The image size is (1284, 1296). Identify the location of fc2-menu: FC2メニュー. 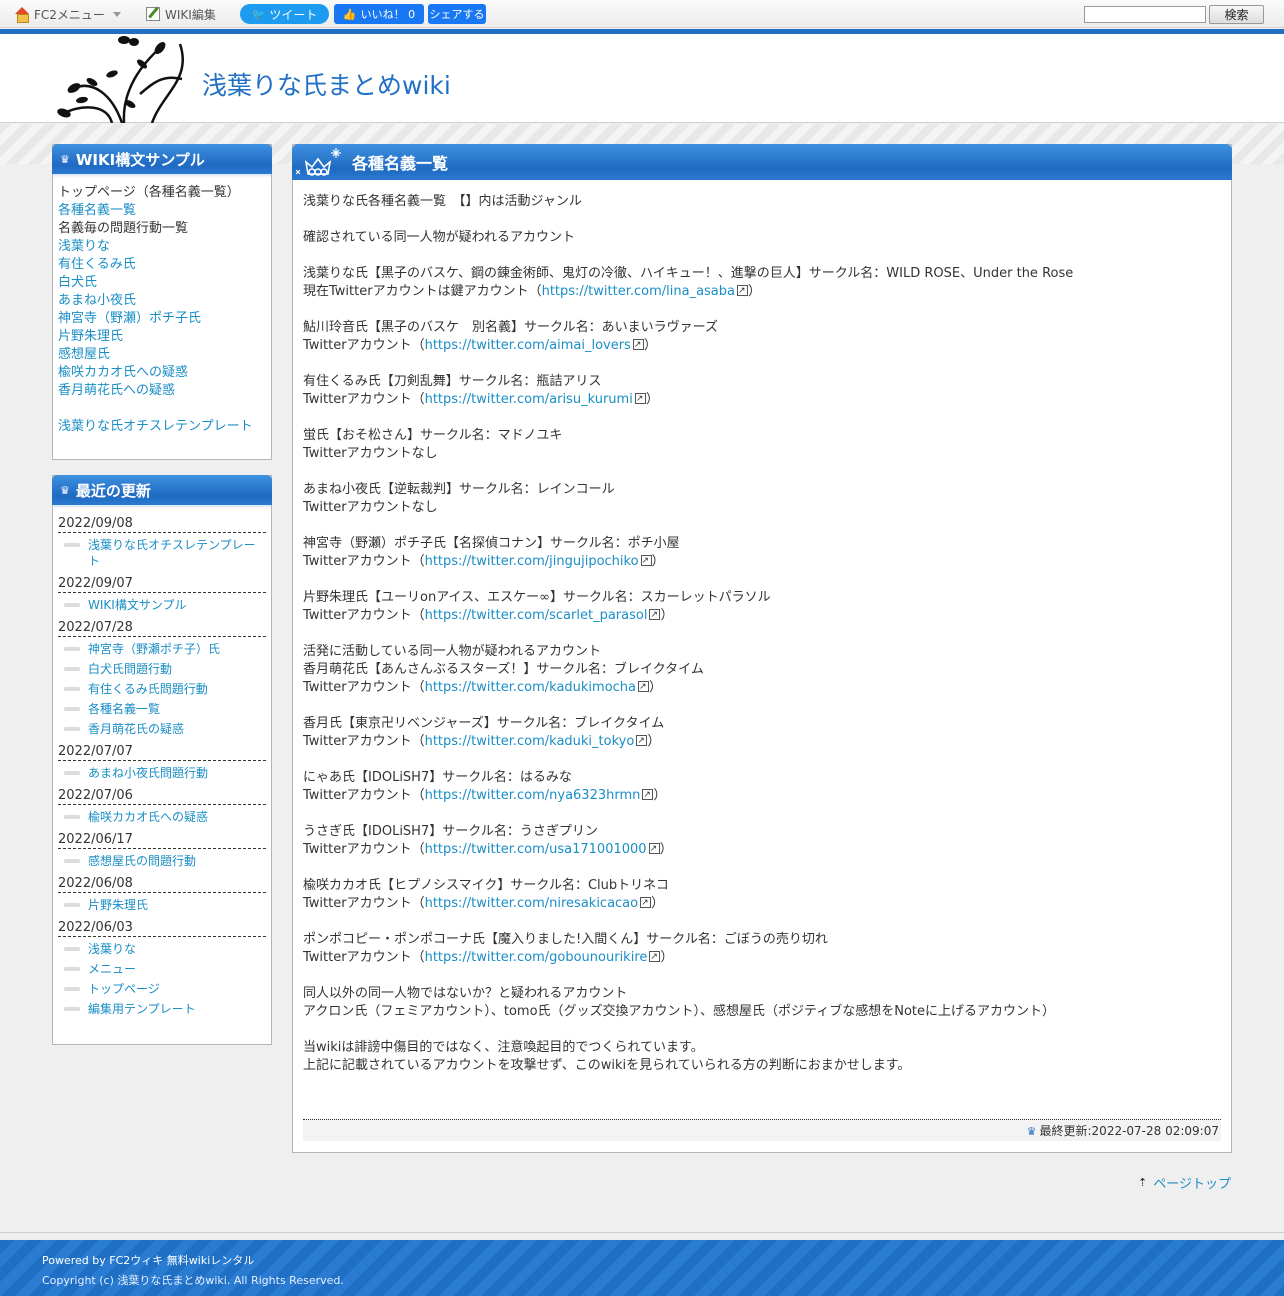
(67, 14).